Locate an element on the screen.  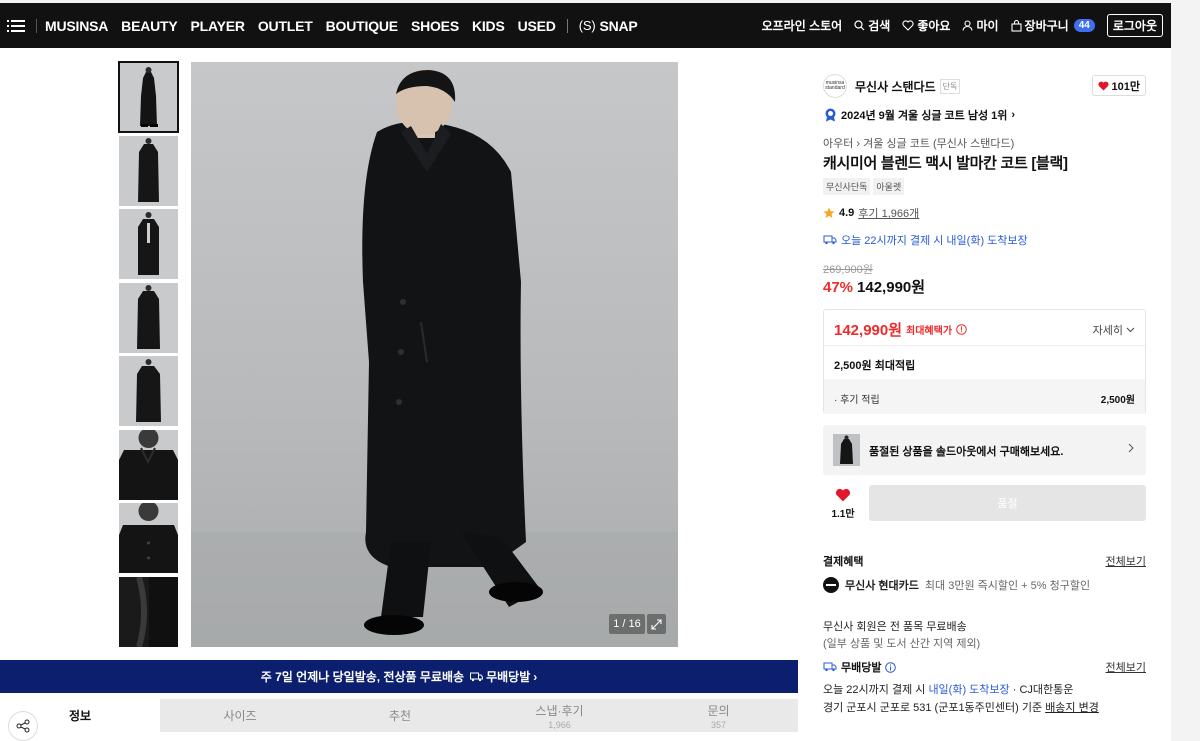
nav-kids: KIDS is located at coordinates (488, 26).